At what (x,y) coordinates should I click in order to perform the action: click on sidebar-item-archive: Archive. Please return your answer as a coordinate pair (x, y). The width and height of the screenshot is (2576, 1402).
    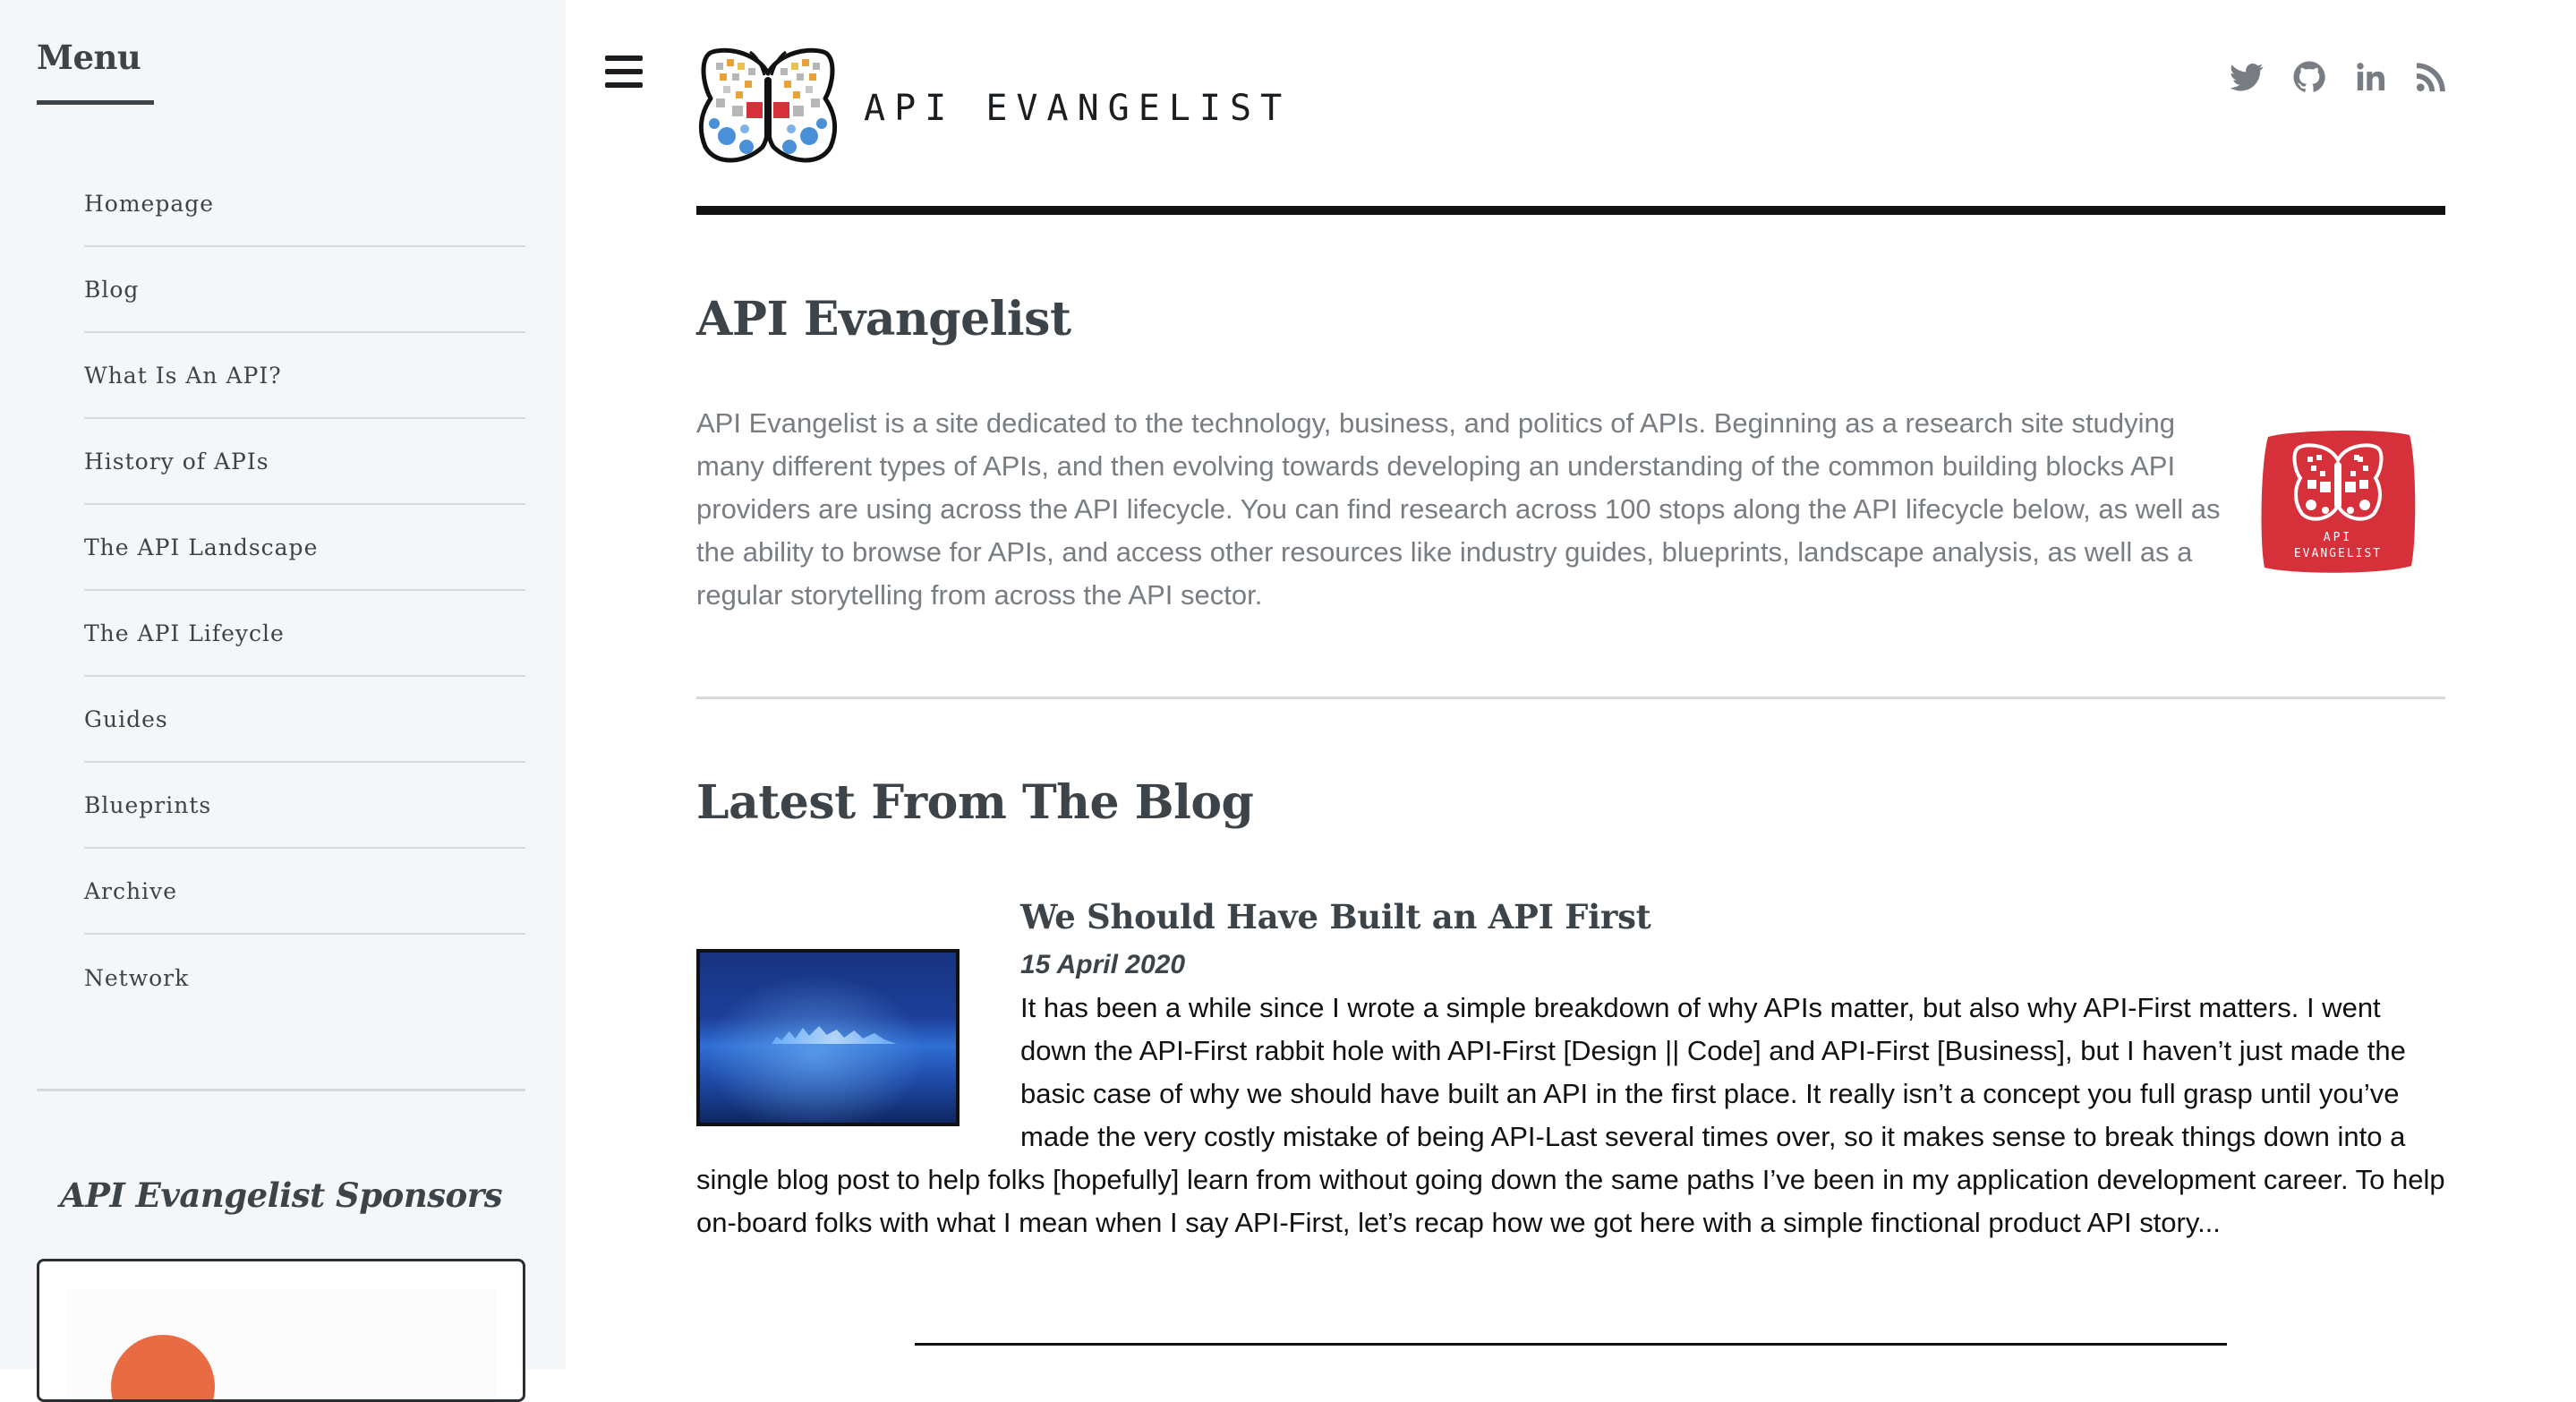
    Looking at the image, I should click on (304, 892).